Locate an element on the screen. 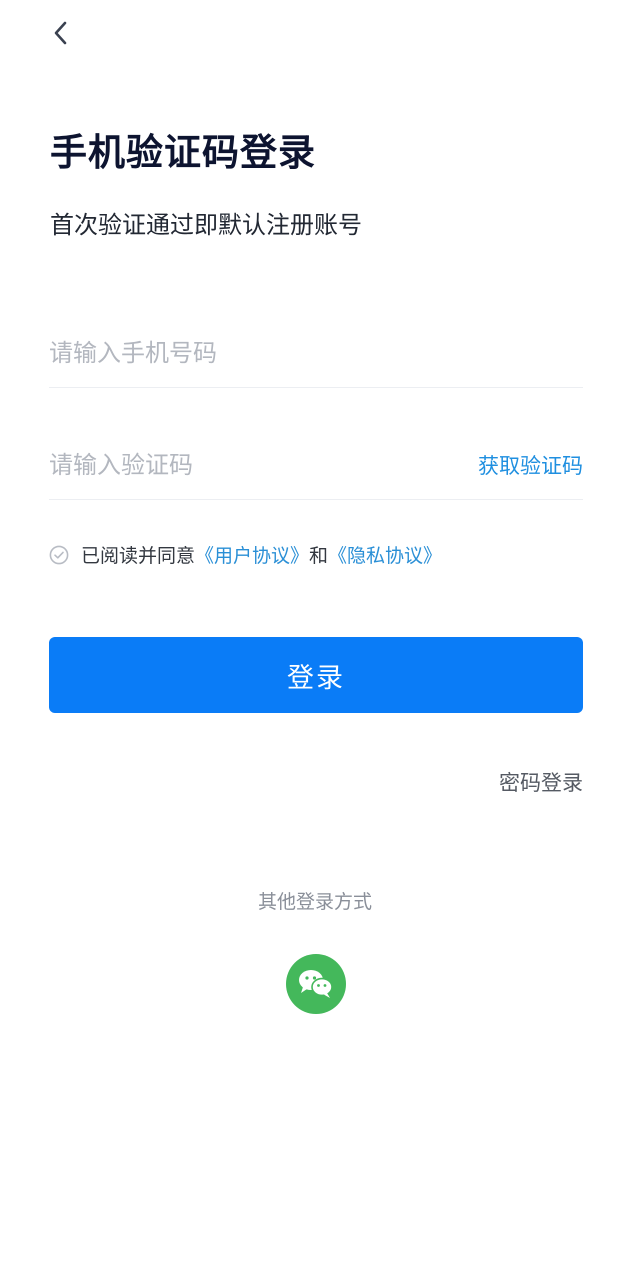 The image size is (630, 1280). chevron-left-icon is located at coordinates (60, 33).